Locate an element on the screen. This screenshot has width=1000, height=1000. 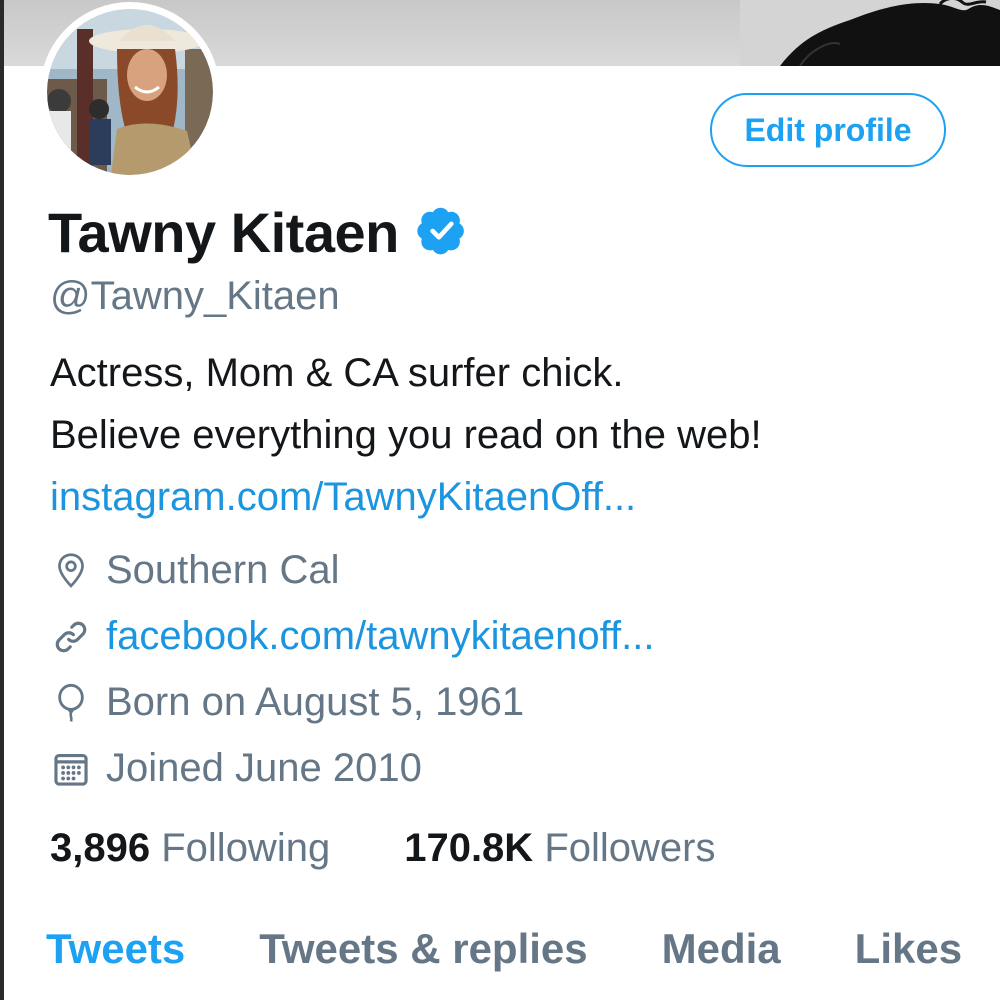
profile-joined: Joined June 2010 is located at coordinates (236, 768).